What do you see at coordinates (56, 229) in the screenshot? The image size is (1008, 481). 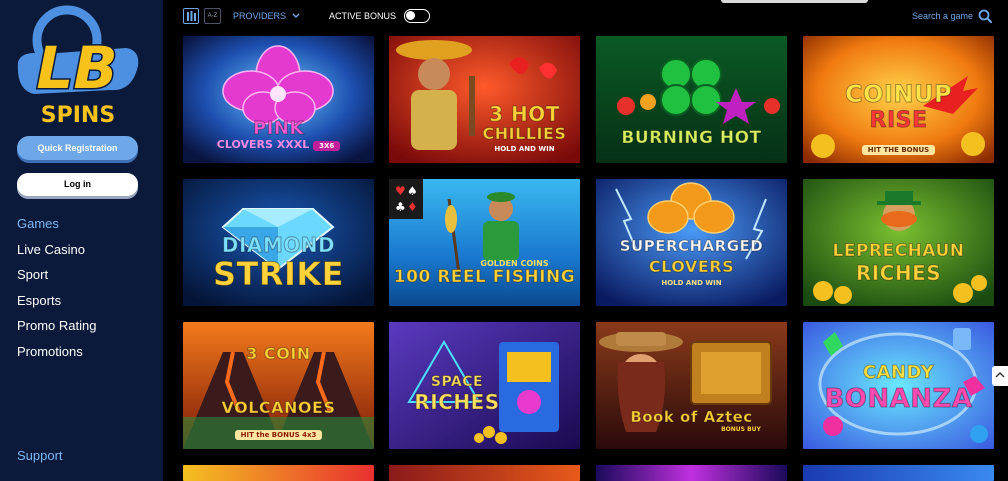 I see `nav-item-games: Games` at bounding box center [56, 229].